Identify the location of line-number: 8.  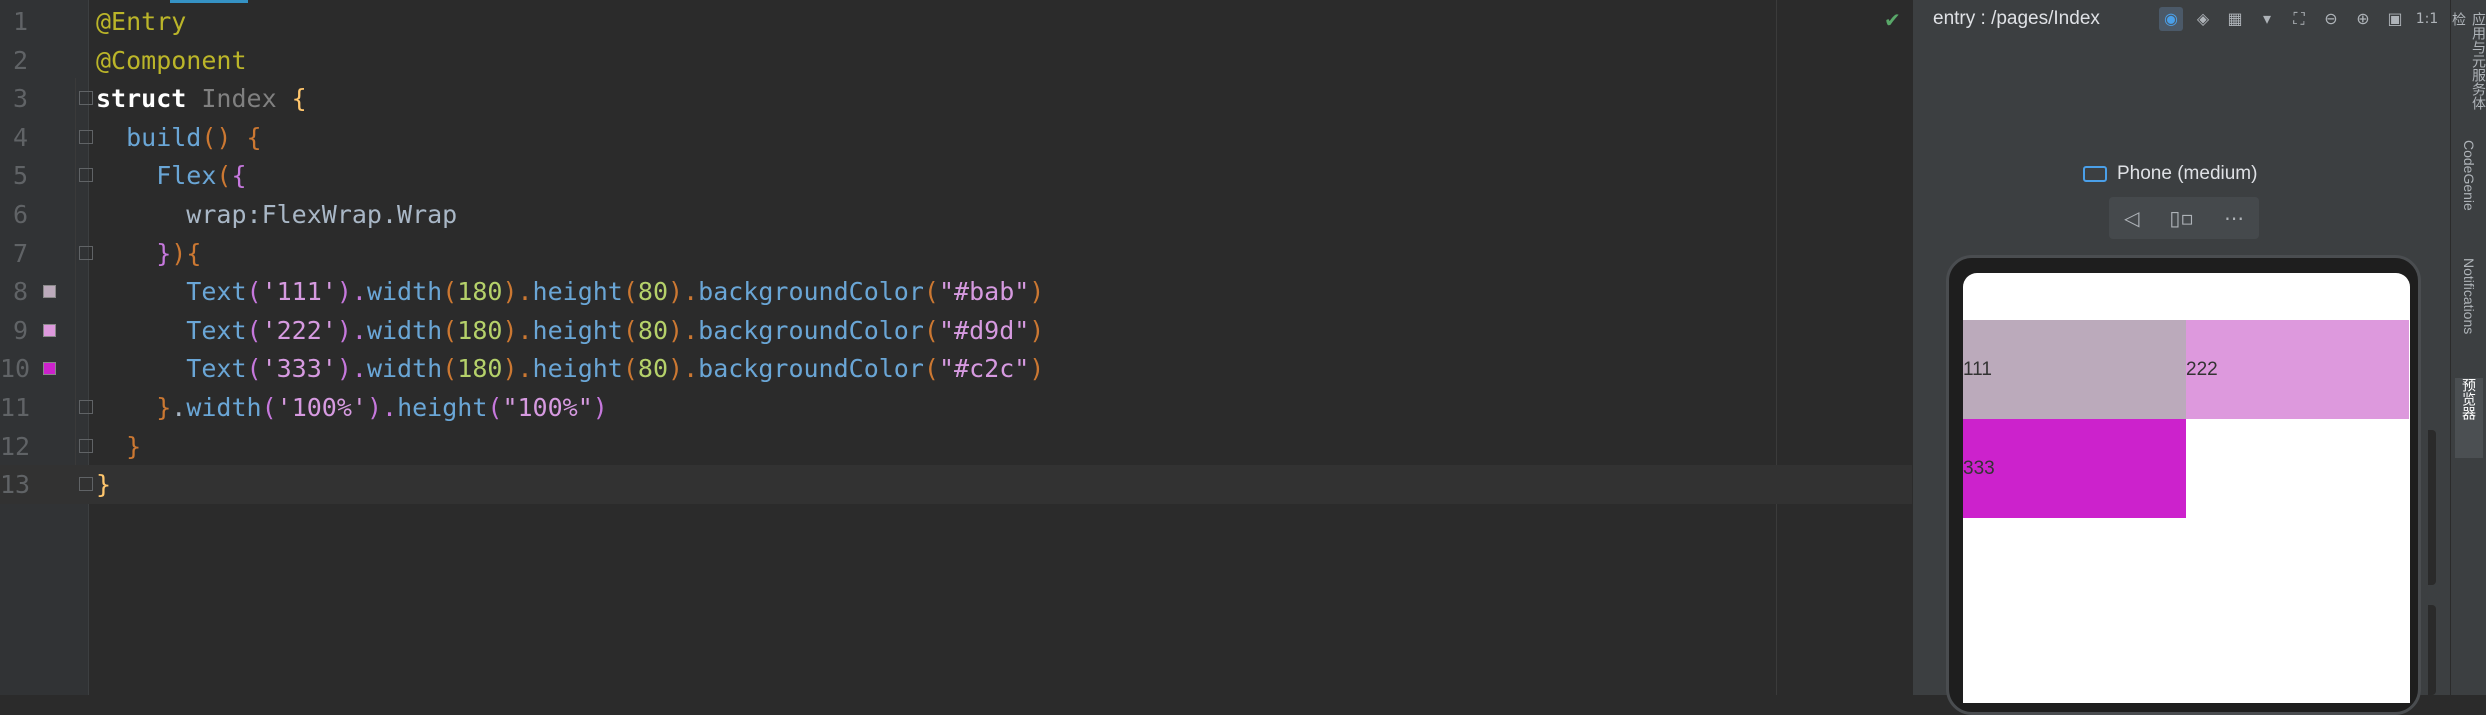
(20, 292).